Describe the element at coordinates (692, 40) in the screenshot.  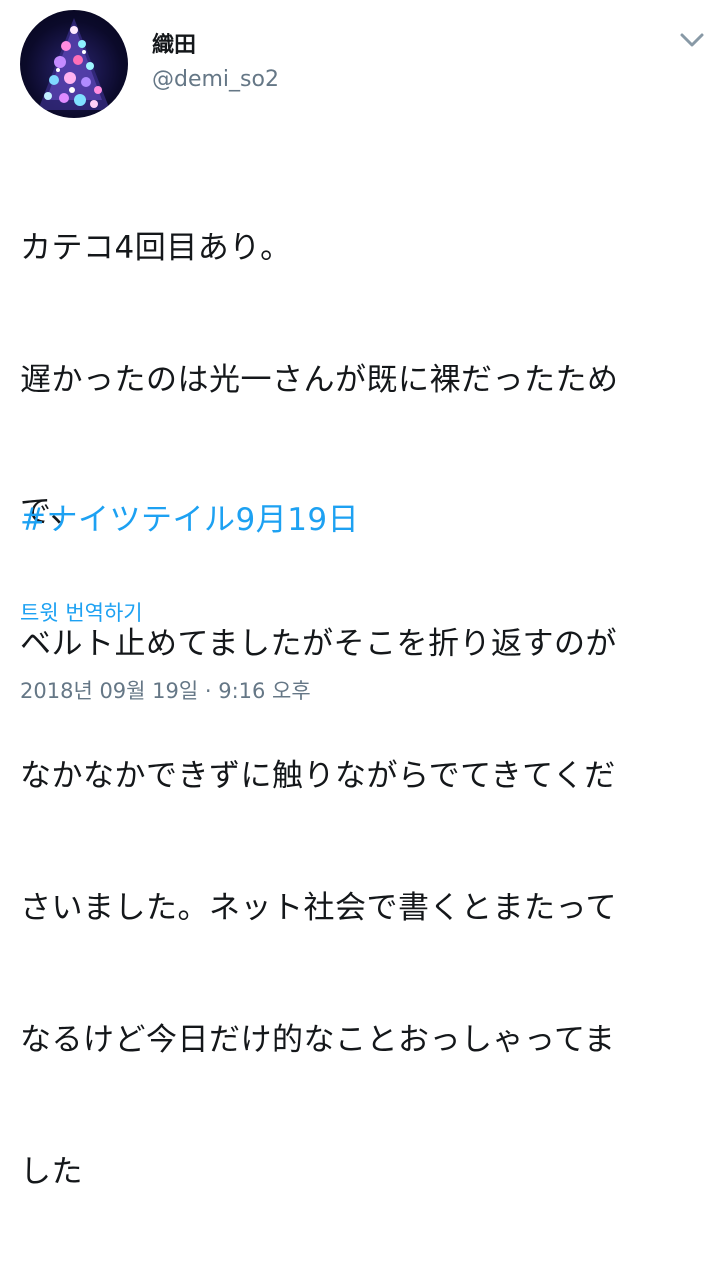
I see `chevron-down-icon` at that location.